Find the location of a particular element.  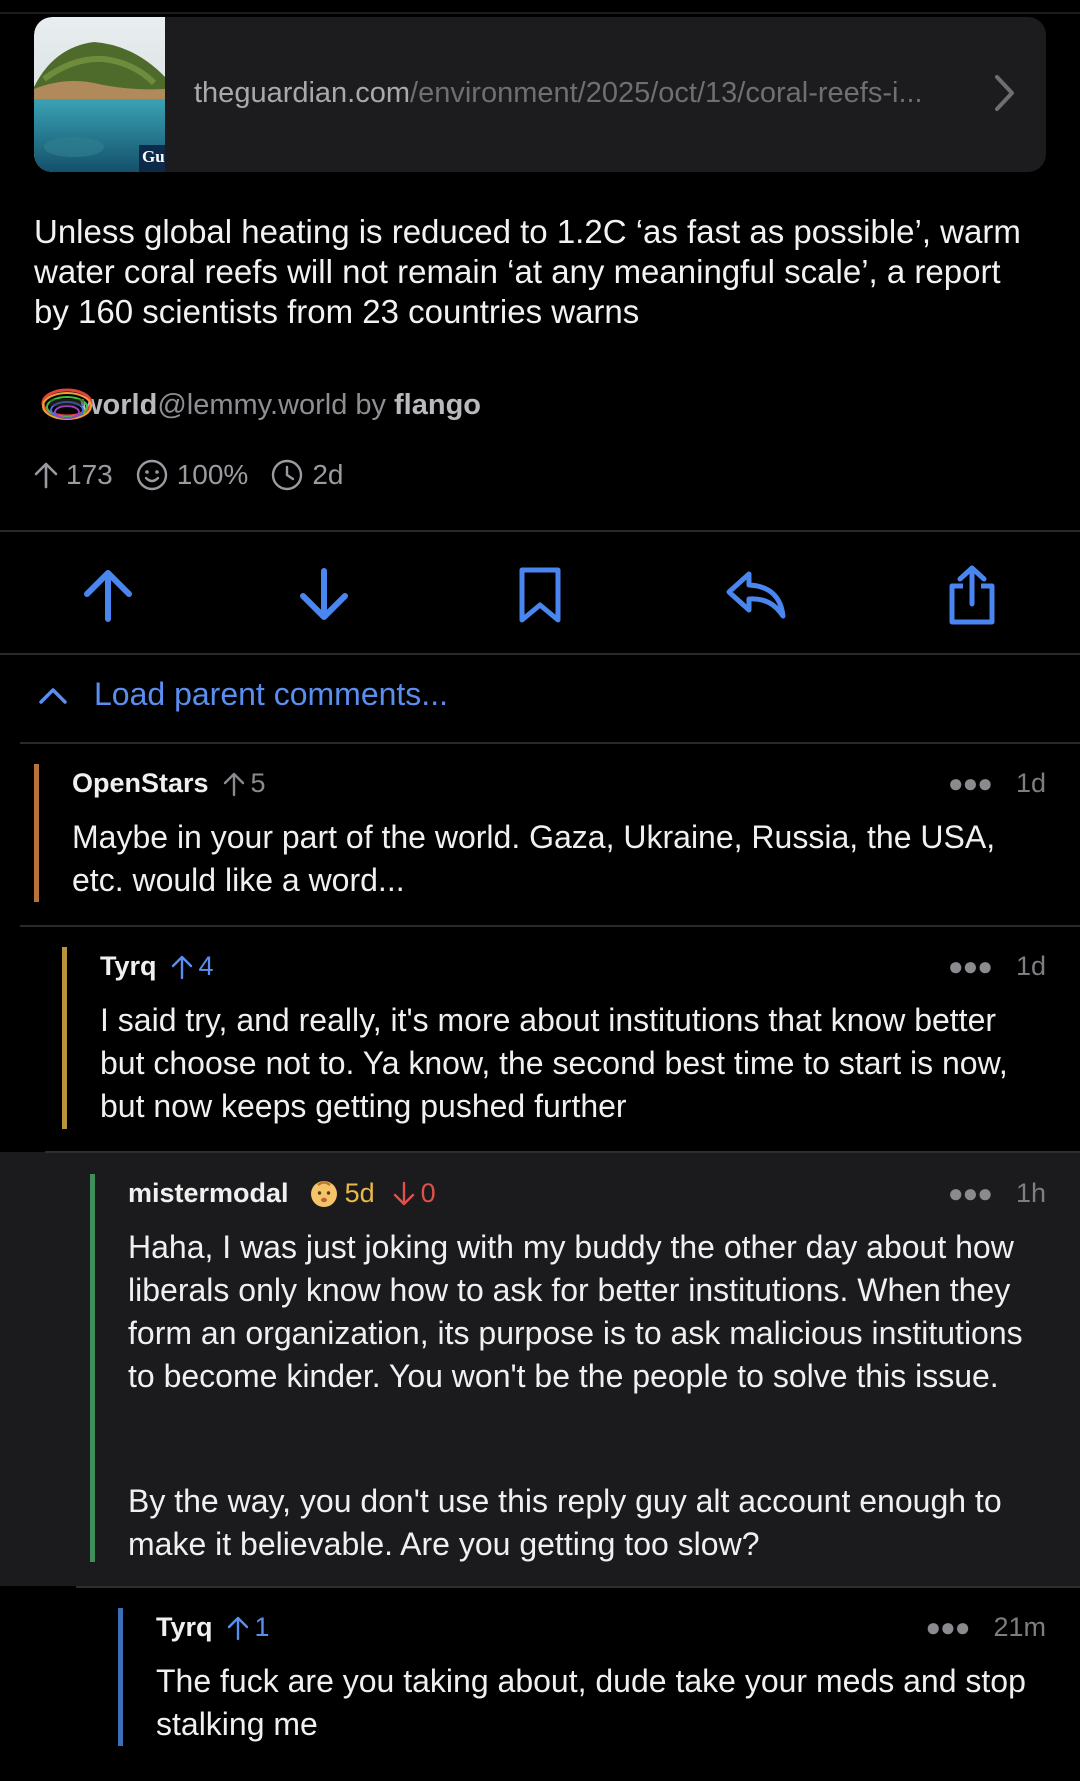

chevron-up-icon is located at coordinates (53, 695).